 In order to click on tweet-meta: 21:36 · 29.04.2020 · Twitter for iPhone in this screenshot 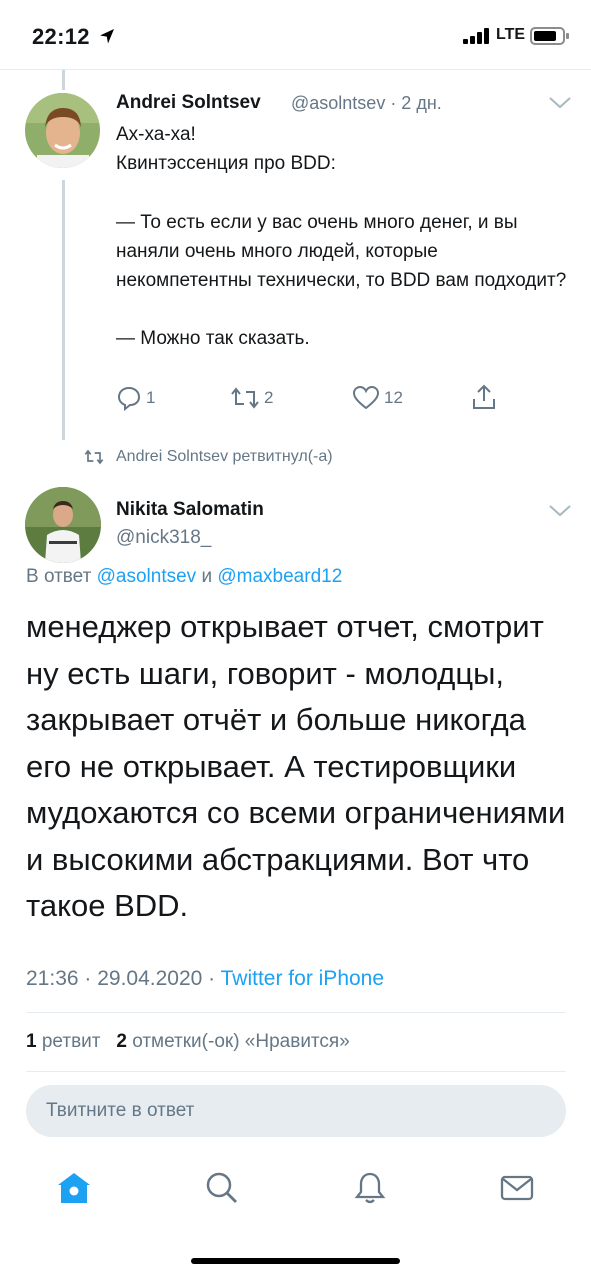, I will do `click(205, 979)`.